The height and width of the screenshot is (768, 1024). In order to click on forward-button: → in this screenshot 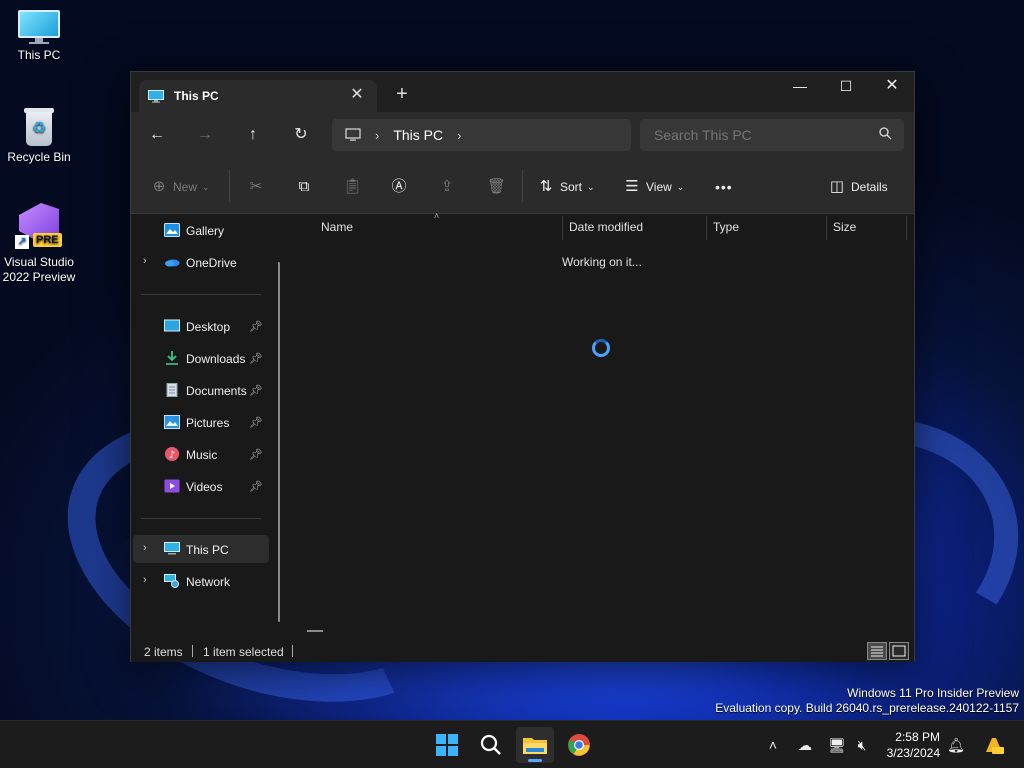, I will do `click(205, 135)`.